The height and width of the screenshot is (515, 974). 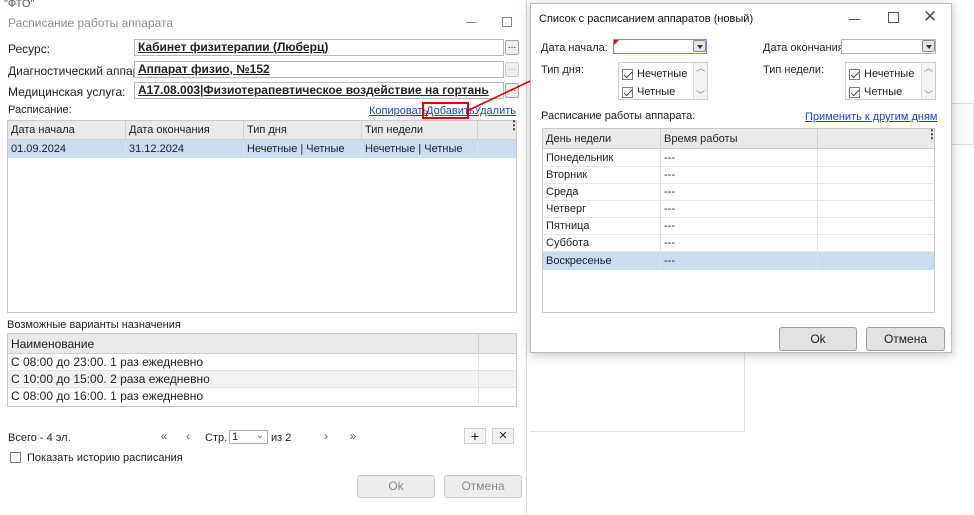 I want to click on variant-name: С 08:00 до 23:00. 1 раз ежедневно, so click(x=243, y=362).